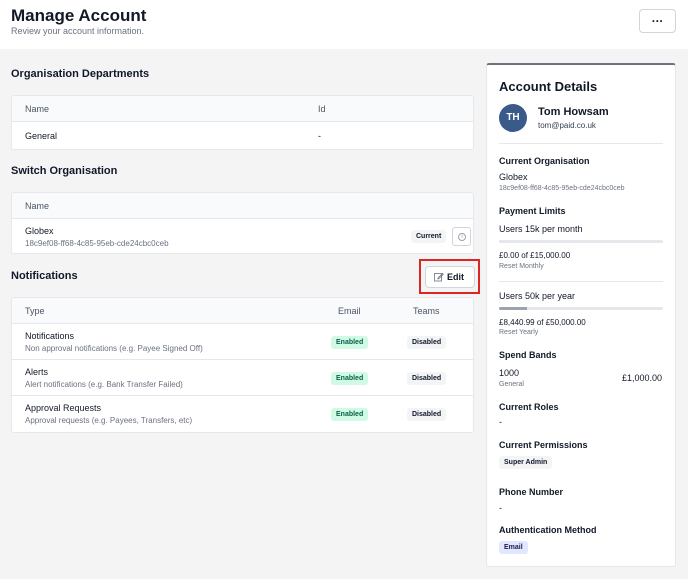 The height and width of the screenshot is (579, 688). What do you see at coordinates (242, 109) in the screenshot?
I see `departments-table-header: Name Id` at bounding box center [242, 109].